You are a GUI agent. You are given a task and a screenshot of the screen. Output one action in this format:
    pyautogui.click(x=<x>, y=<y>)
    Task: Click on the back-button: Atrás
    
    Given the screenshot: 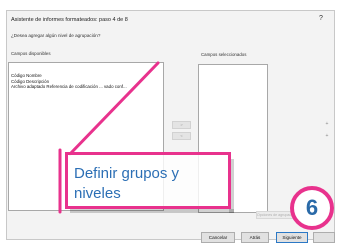 What is the action you would take?
    pyautogui.click(x=255, y=237)
    